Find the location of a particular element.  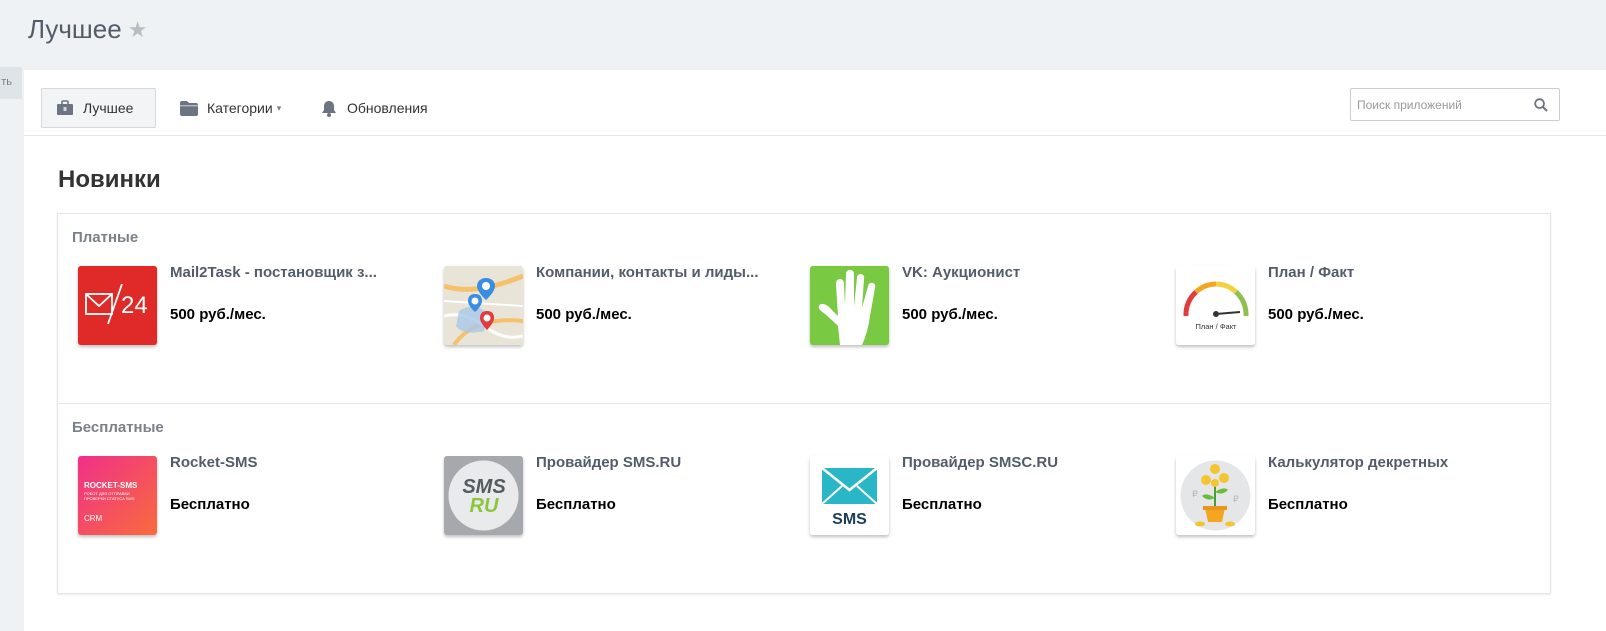

chevron-down-icon: ▾ is located at coordinates (279, 107).